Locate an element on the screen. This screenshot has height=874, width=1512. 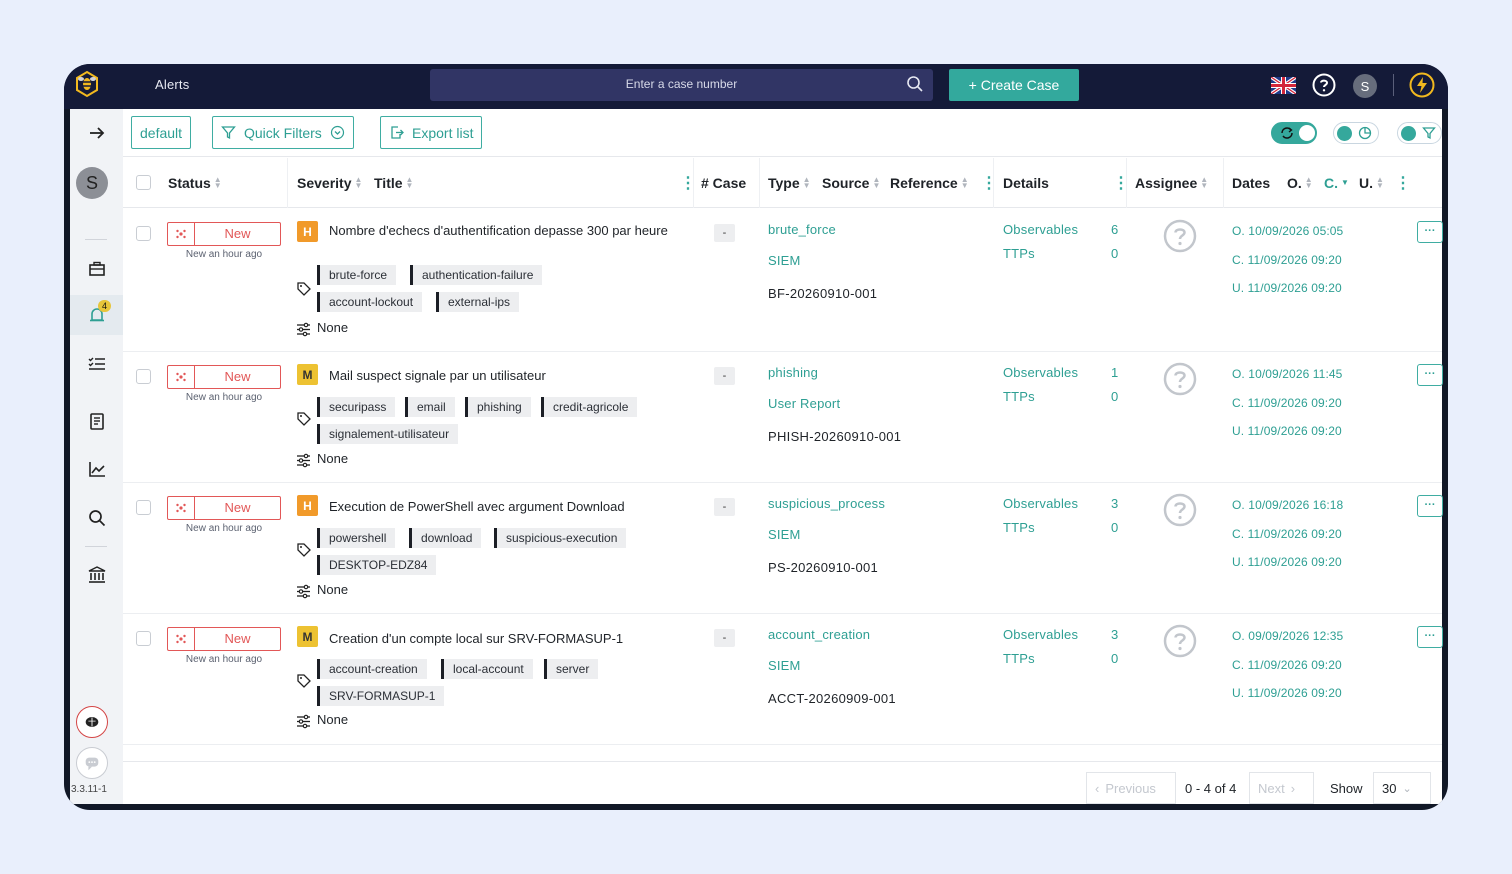
tag-chip: securipass is located at coordinates (356, 407).